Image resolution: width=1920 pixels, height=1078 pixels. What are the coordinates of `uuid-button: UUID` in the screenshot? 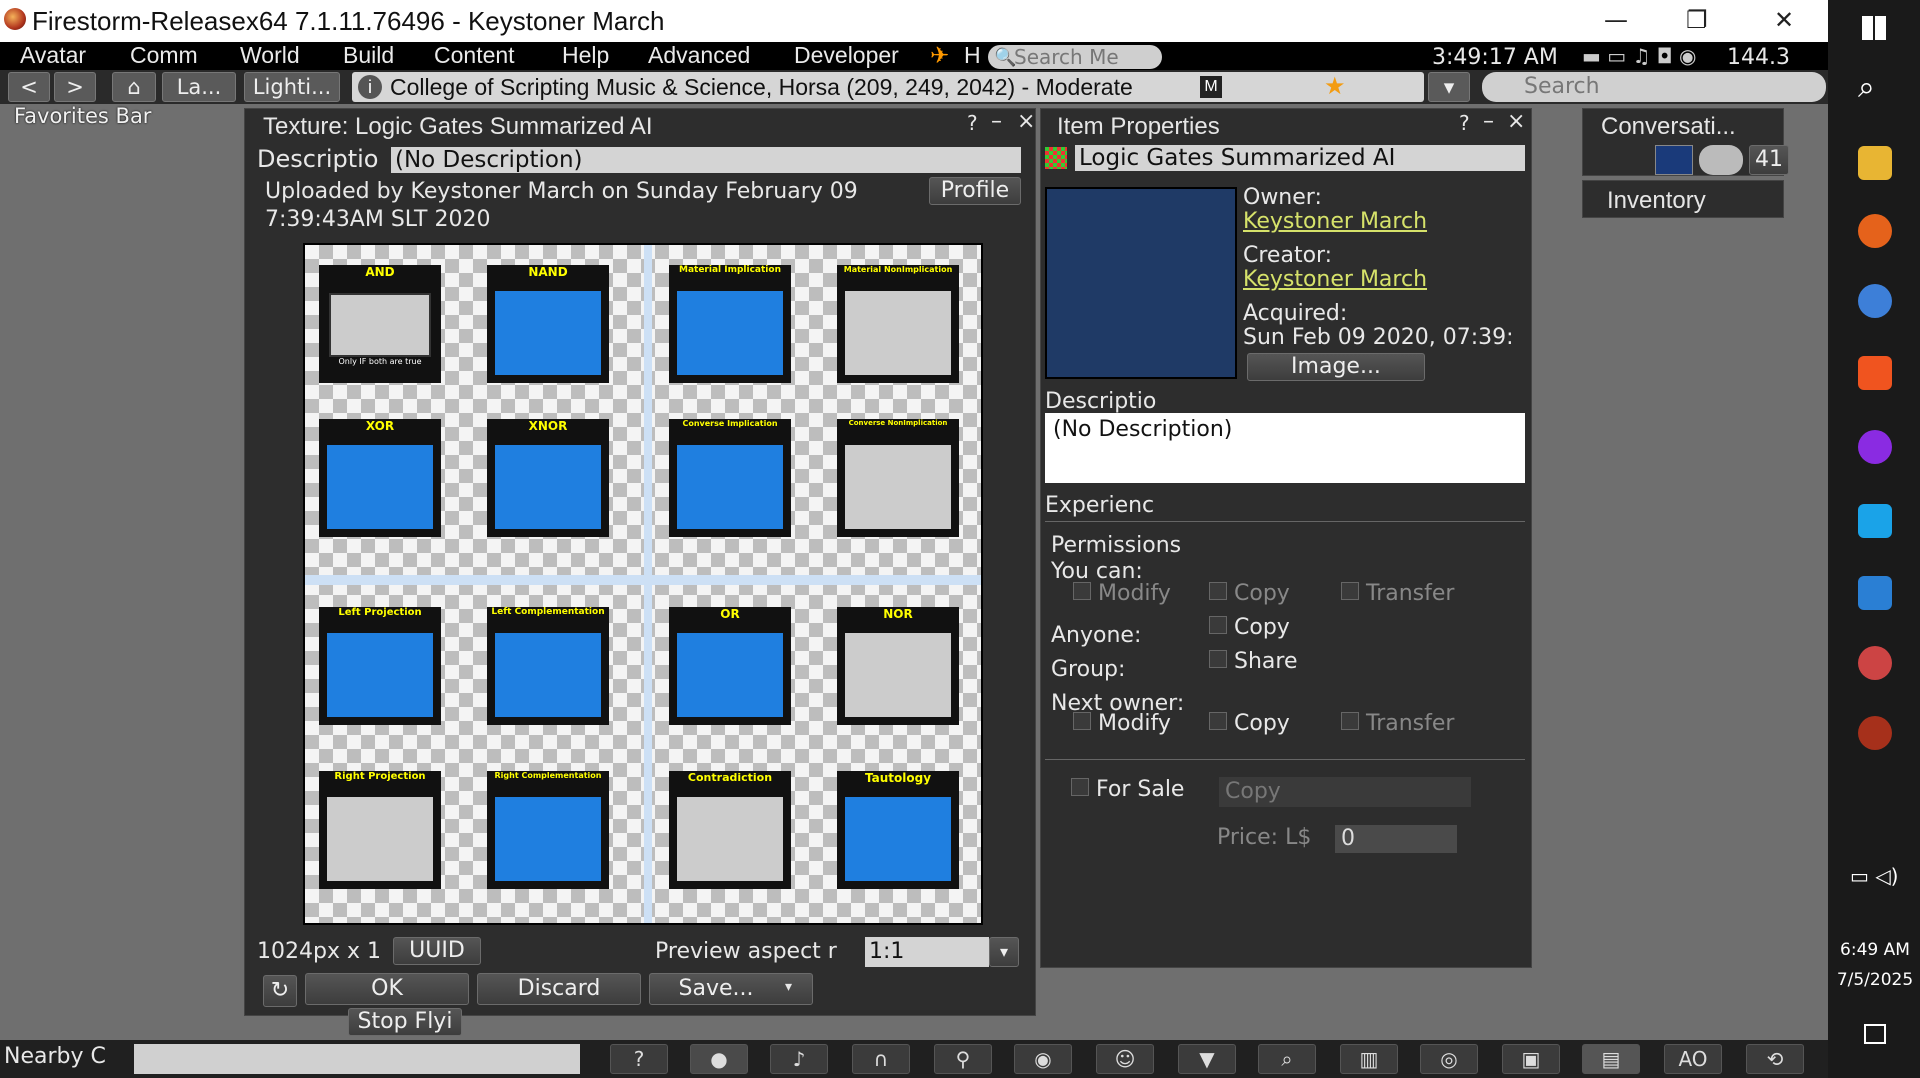 It's located at (437, 951).